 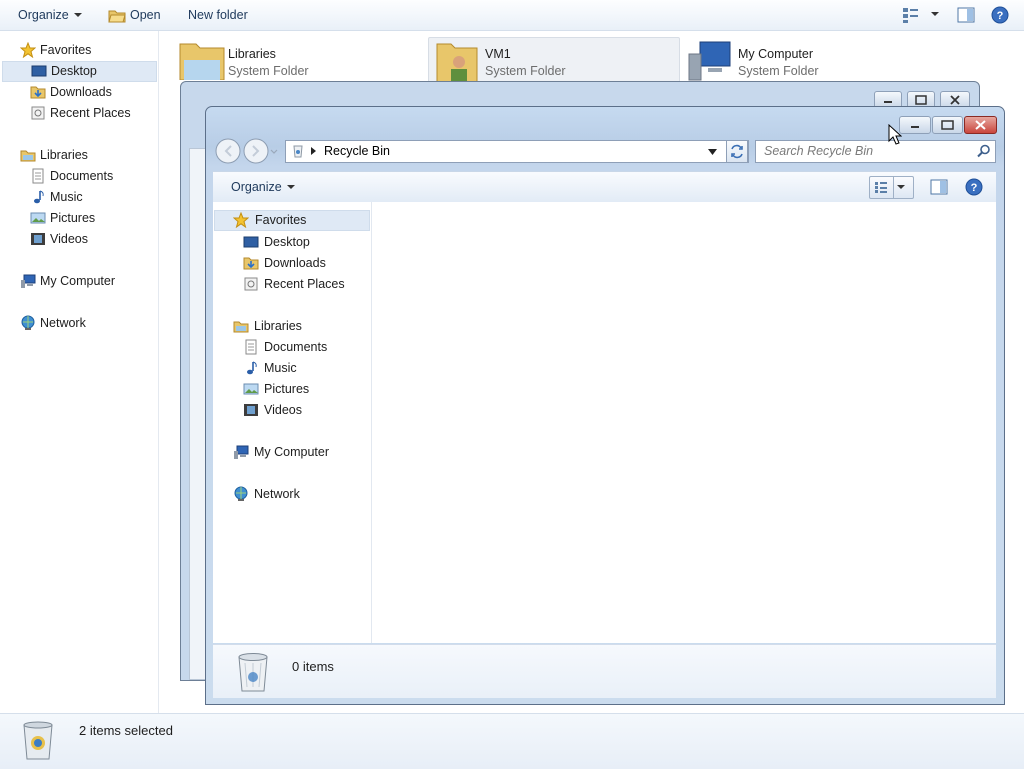 I want to click on search-box: Search Recycle Bin, so click(x=875, y=151).